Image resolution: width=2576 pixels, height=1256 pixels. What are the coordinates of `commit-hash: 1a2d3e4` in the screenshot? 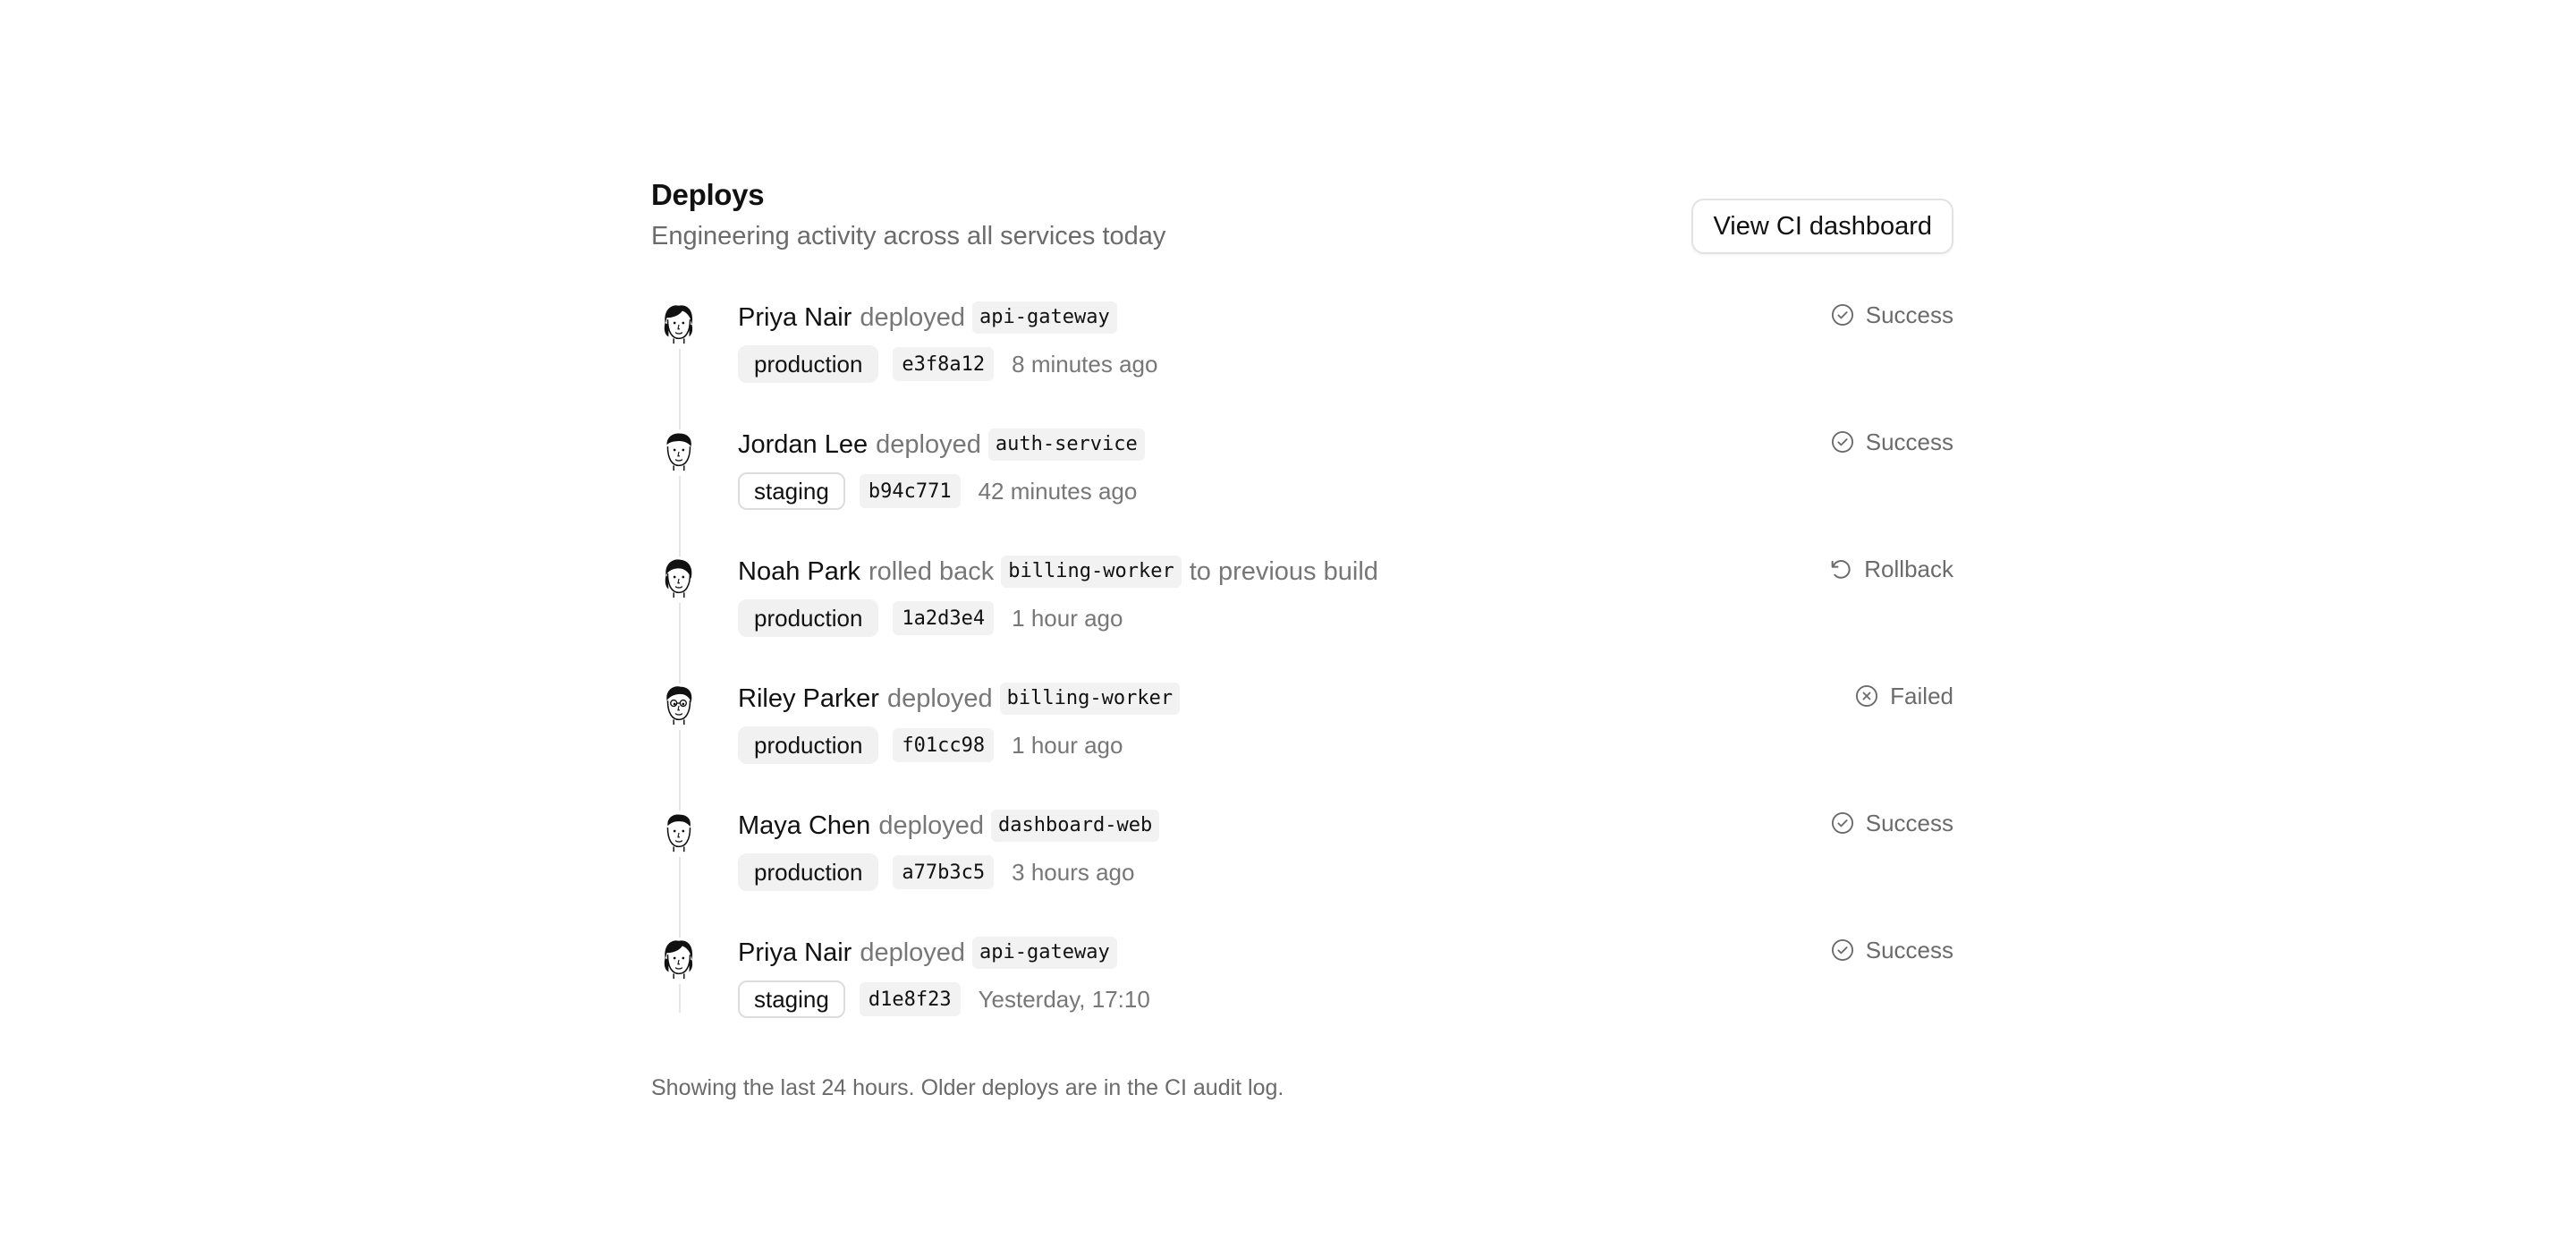 It's located at (944, 618).